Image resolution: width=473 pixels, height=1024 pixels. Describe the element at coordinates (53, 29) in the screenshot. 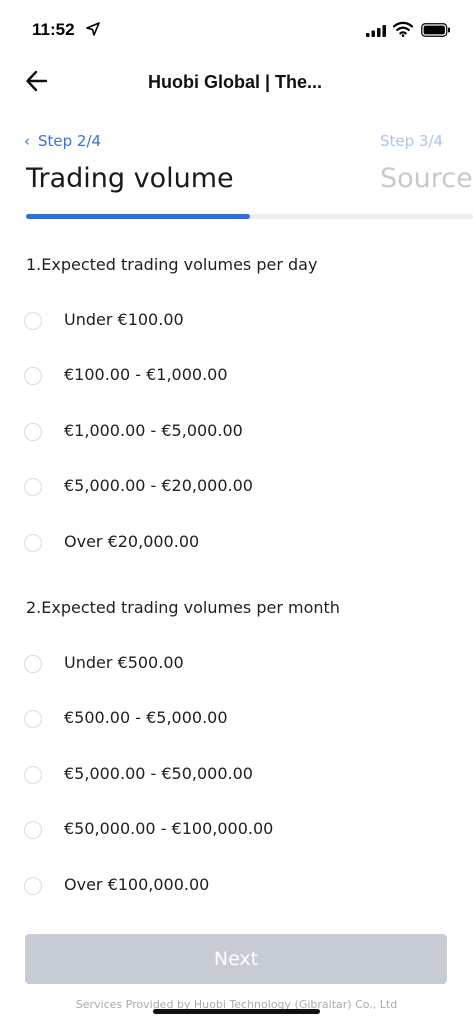

I see `status-time: 11:52` at that location.